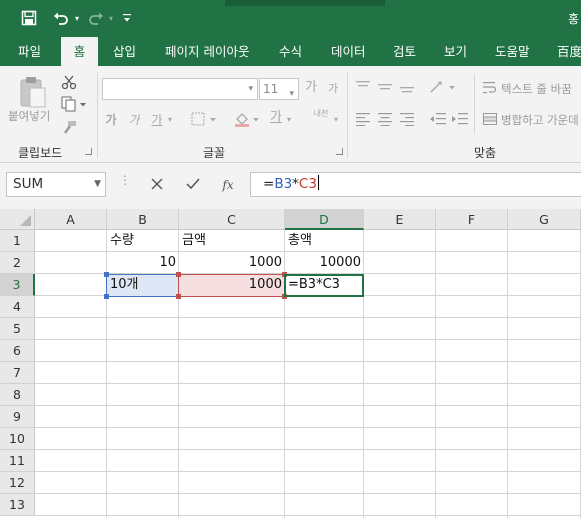 The height and width of the screenshot is (518, 581). I want to click on fill-color-icon, so click(248, 121).